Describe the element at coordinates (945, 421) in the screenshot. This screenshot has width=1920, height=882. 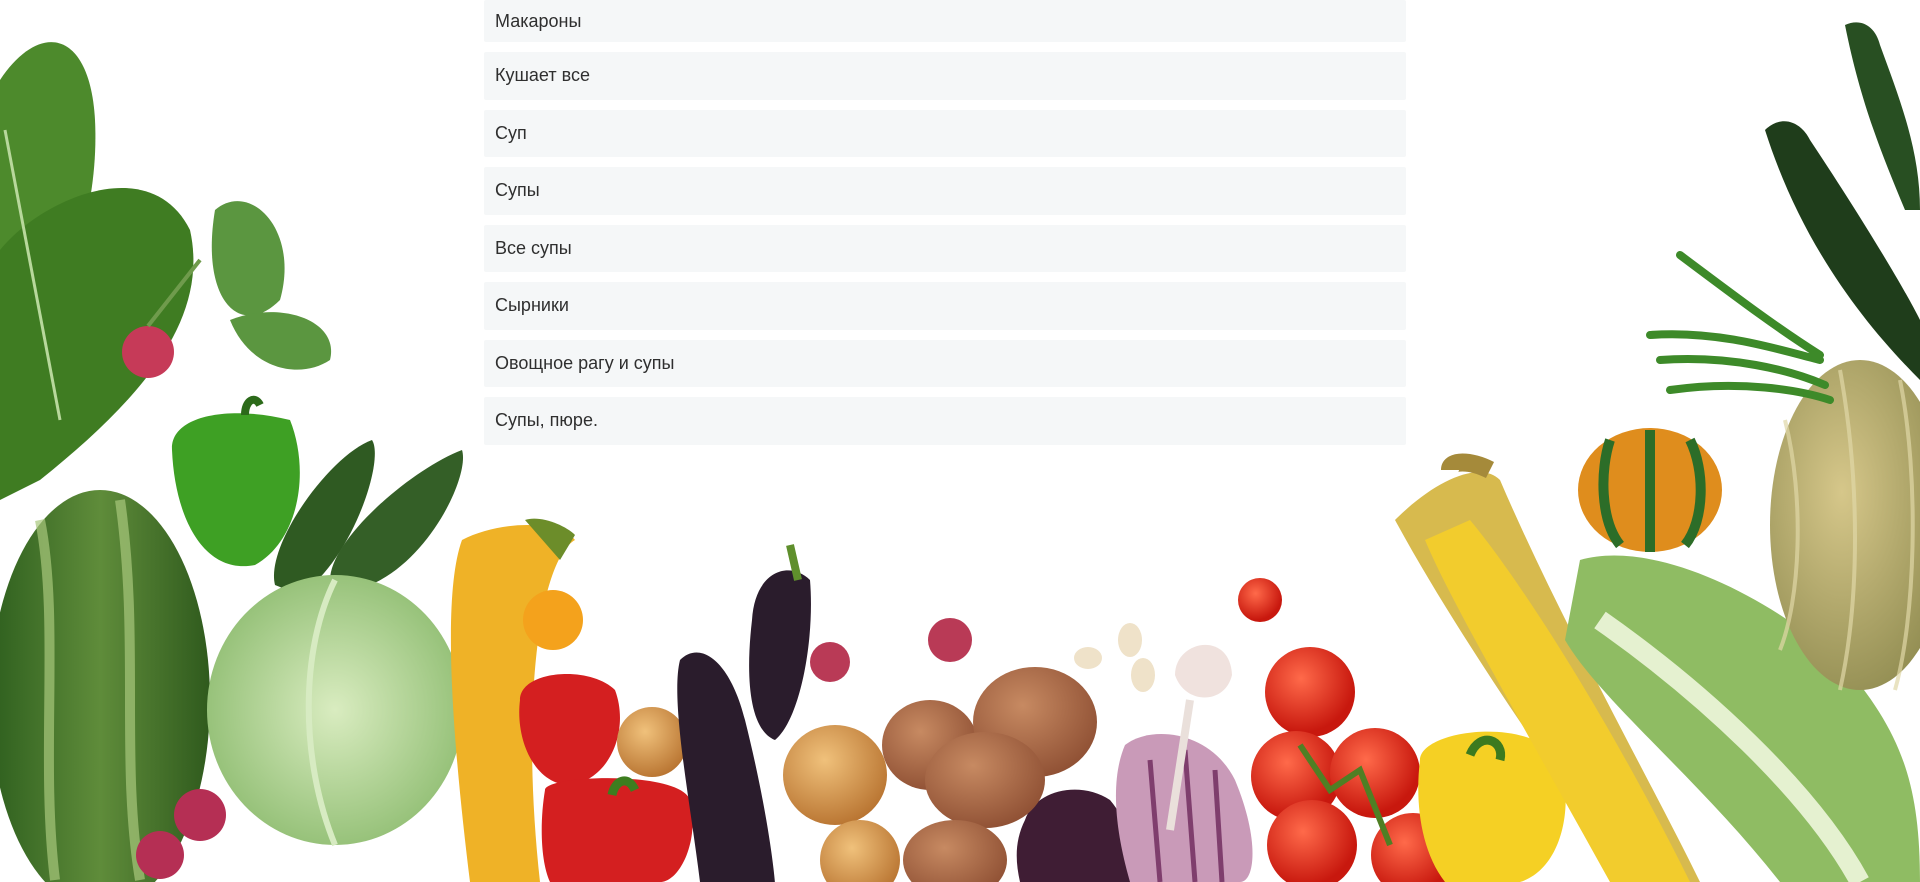
I see `list-item: Супы, пюре.` at that location.